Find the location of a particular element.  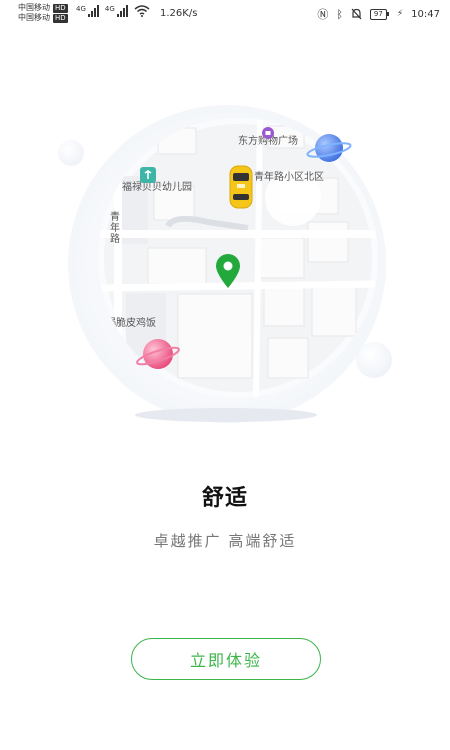

battery-icon: 97 is located at coordinates (379, 14).